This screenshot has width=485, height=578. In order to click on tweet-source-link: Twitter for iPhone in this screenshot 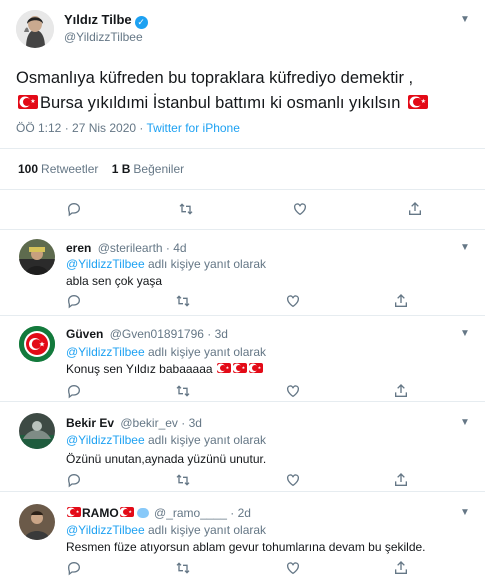, I will do `click(193, 128)`.